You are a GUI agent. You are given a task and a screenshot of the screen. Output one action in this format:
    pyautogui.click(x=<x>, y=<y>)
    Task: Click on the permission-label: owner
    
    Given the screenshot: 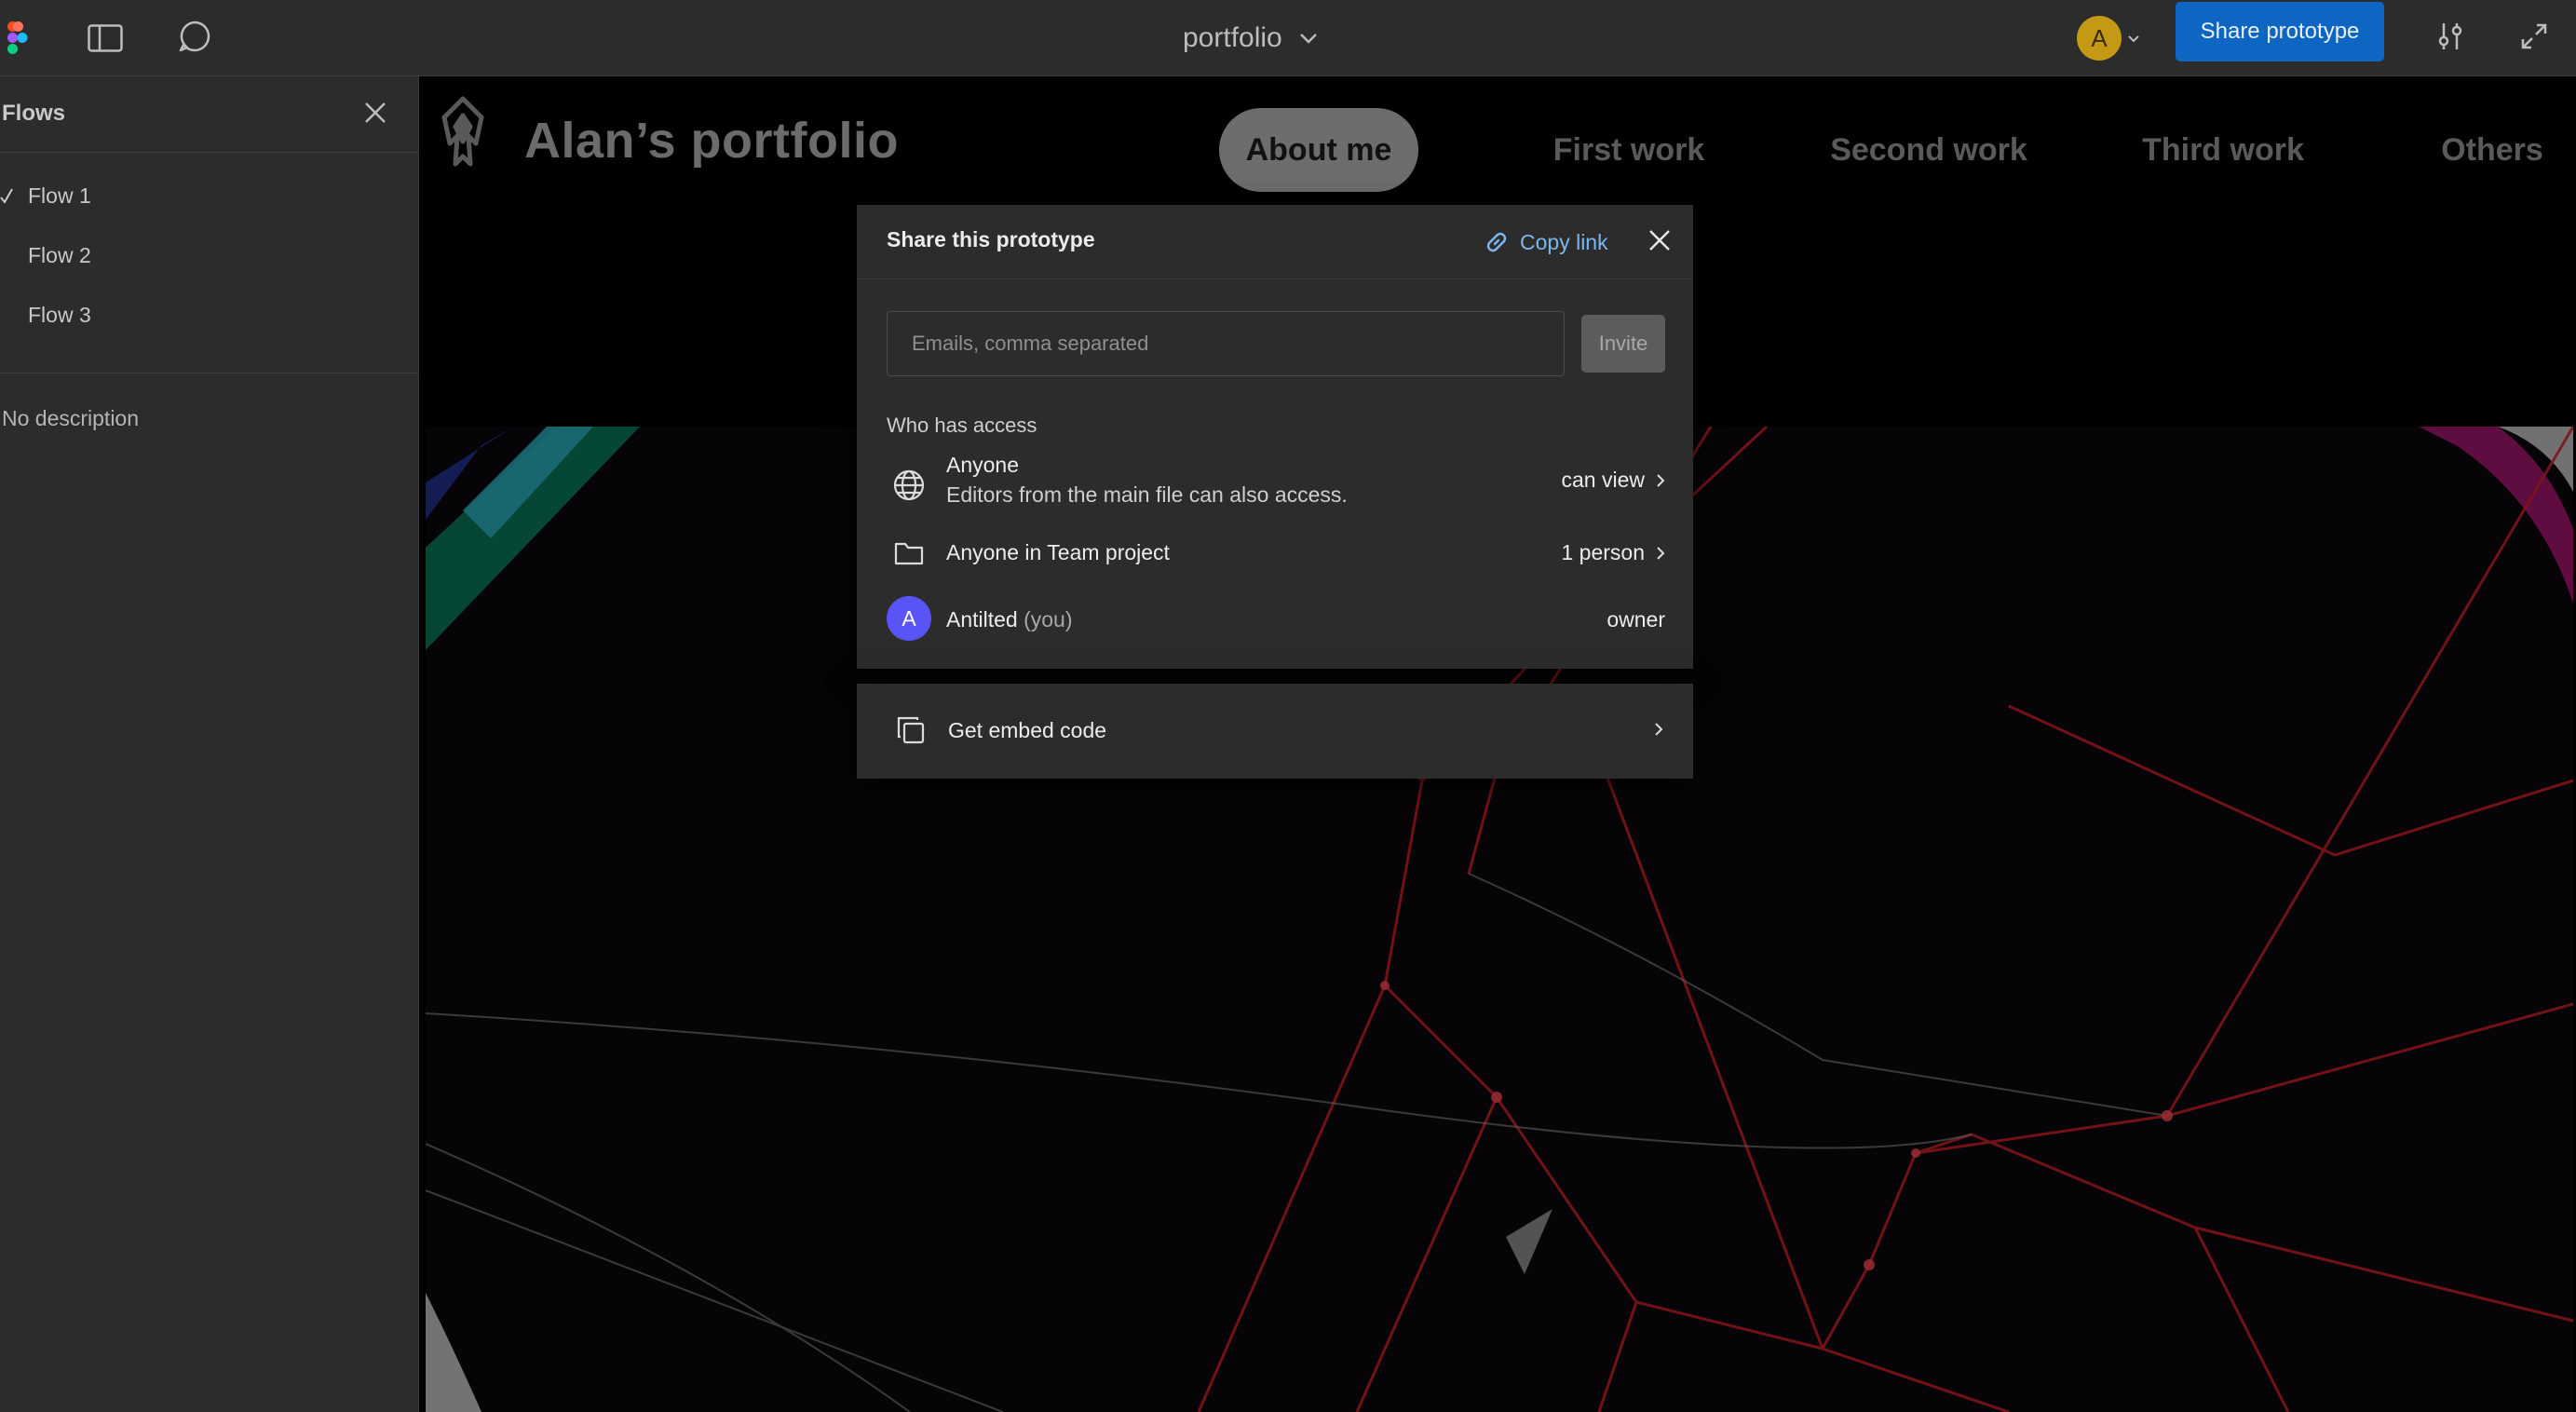 What is the action you would take?
    pyautogui.click(x=1636, y=619)
    